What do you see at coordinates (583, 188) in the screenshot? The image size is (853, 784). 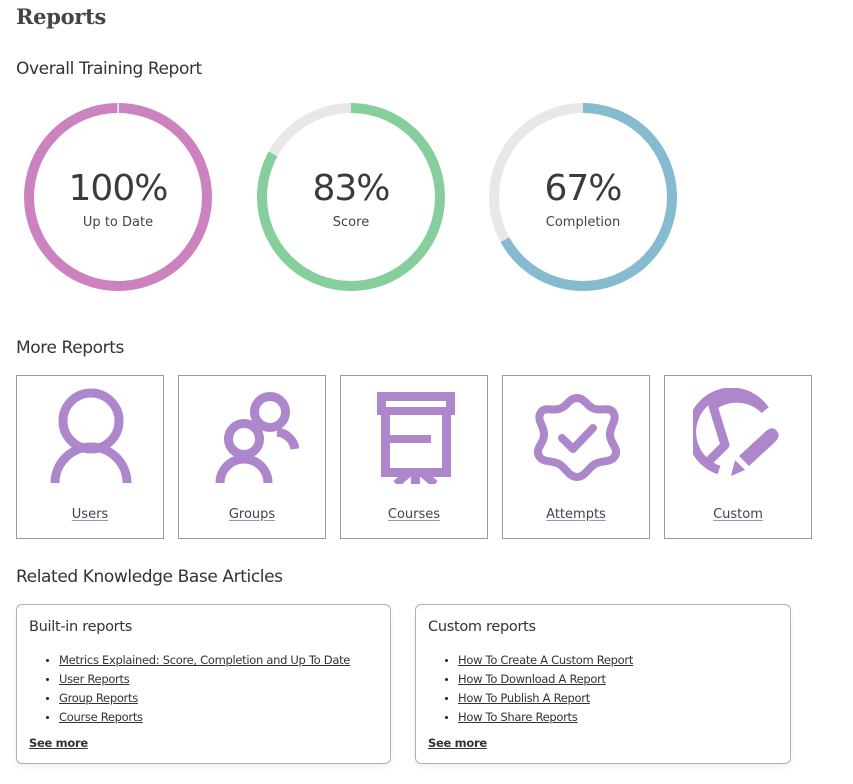 I see `ring-value: 67%` at bounding box center [583, 188].